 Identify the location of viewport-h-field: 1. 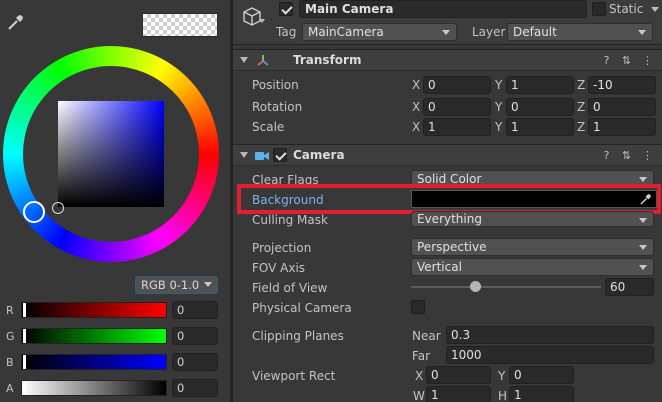
(541, 394).